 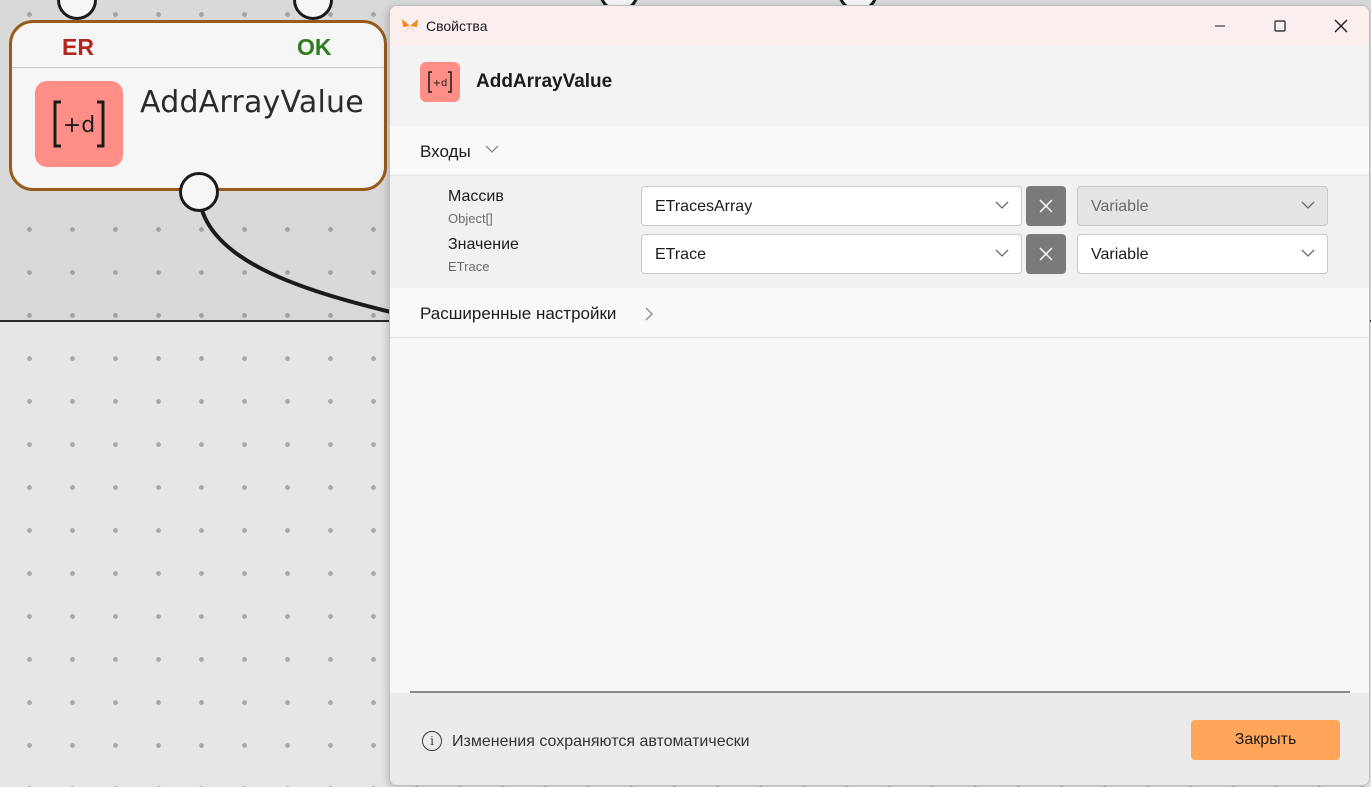 I want to click on minimize-button, so click(x=1220, y=26).